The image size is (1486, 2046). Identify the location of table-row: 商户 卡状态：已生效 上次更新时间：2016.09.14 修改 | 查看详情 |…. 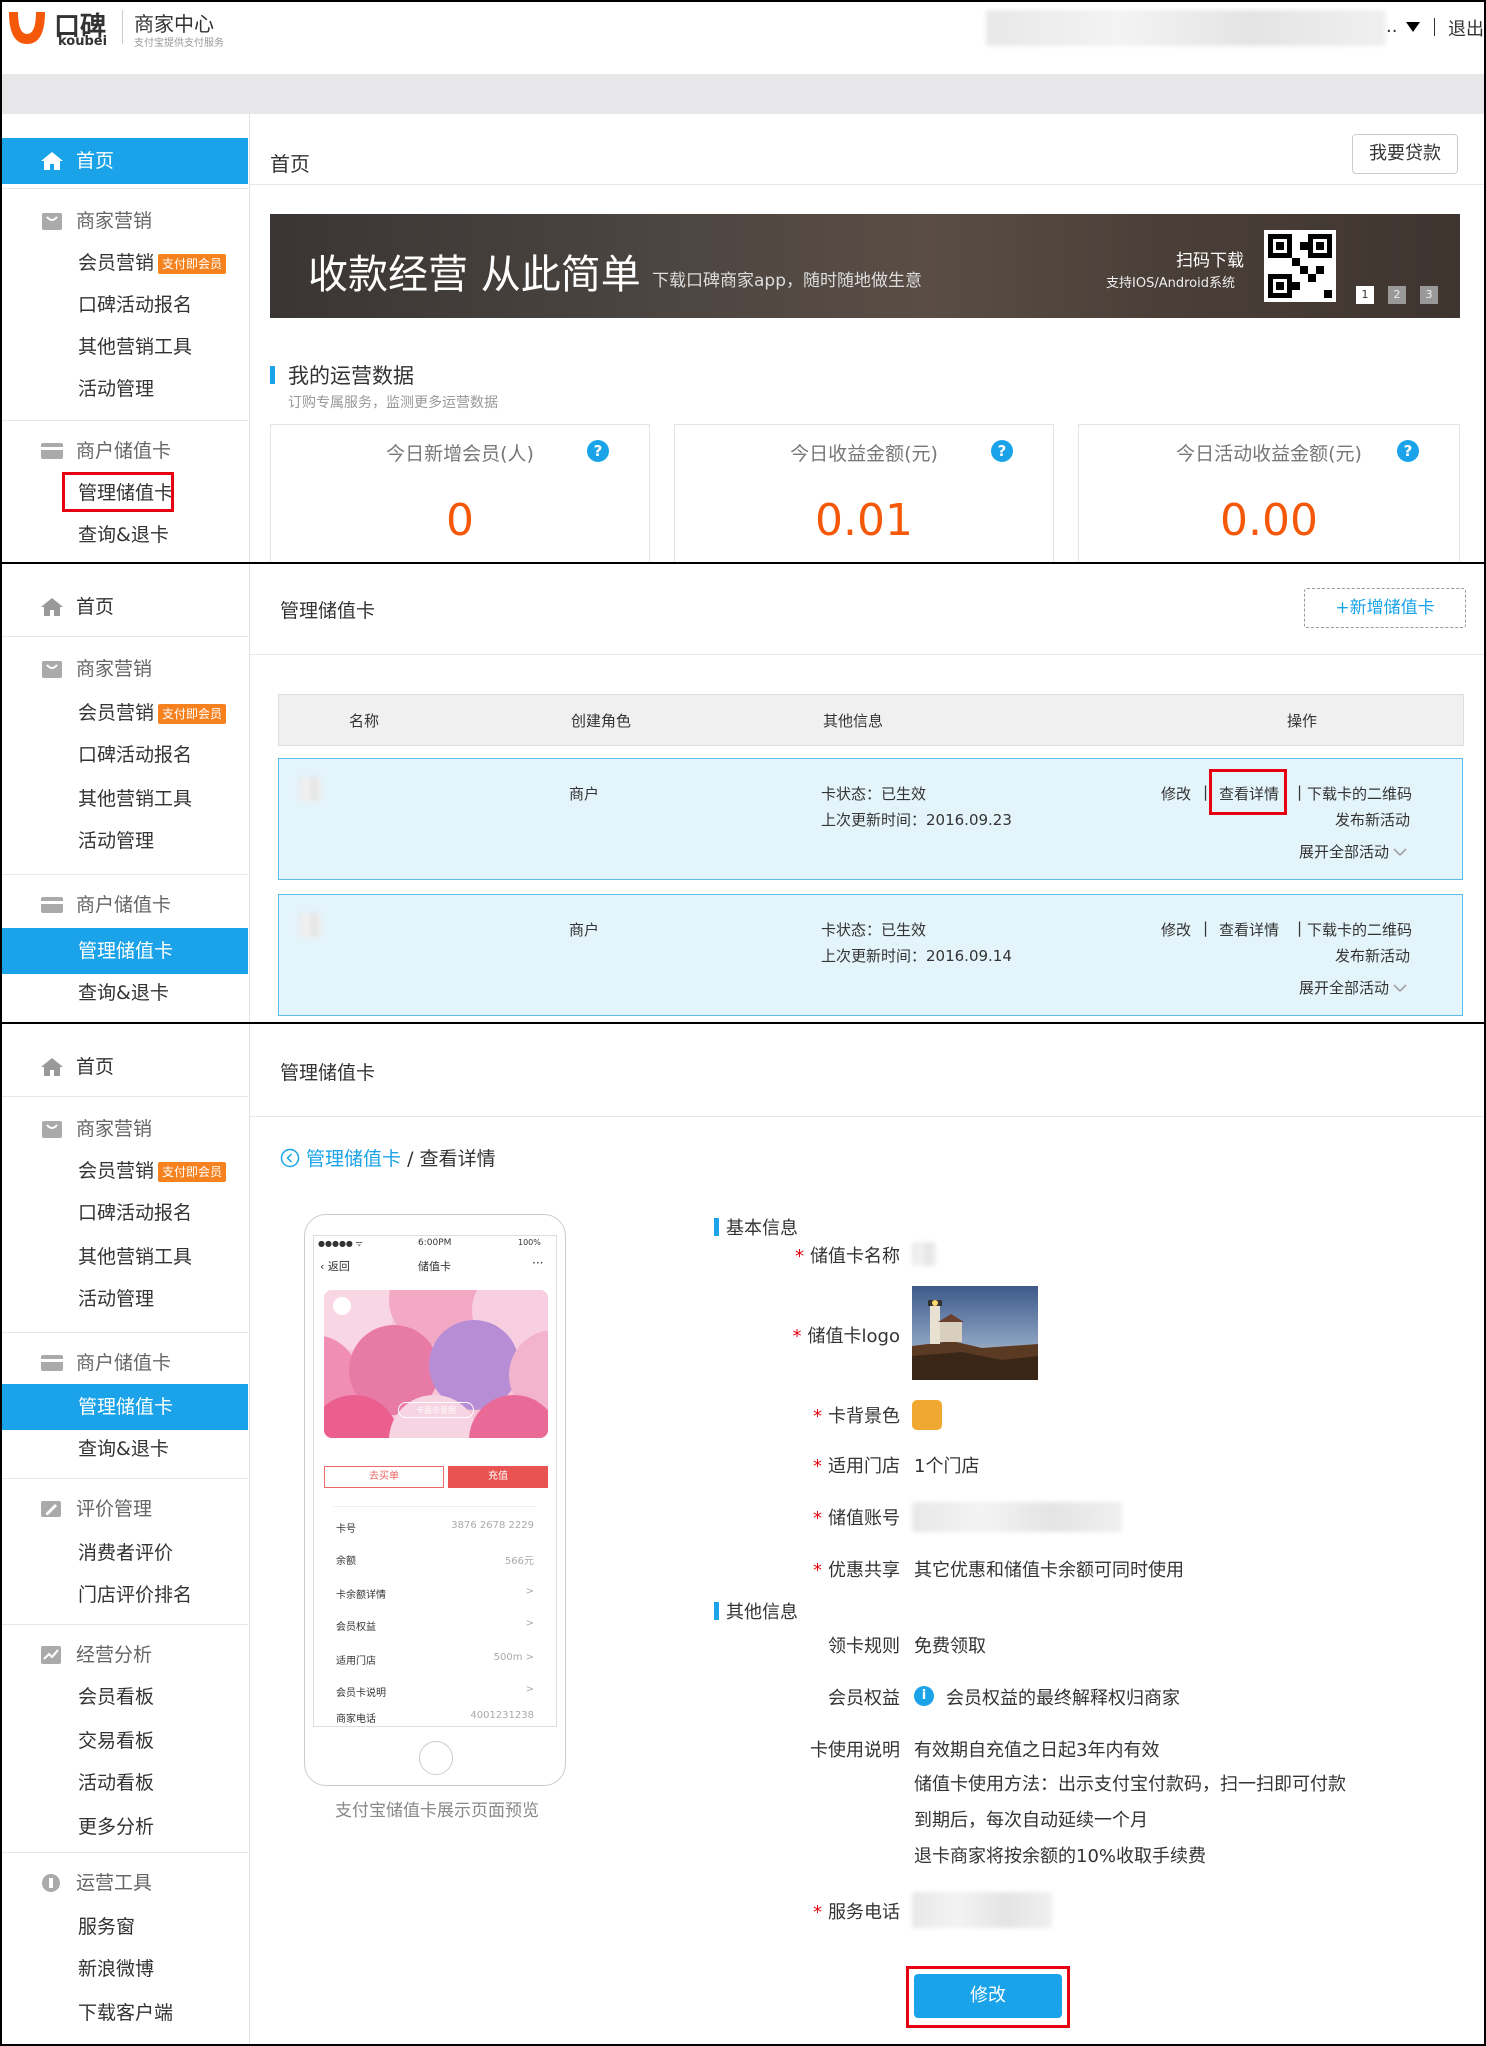
(870, 955).